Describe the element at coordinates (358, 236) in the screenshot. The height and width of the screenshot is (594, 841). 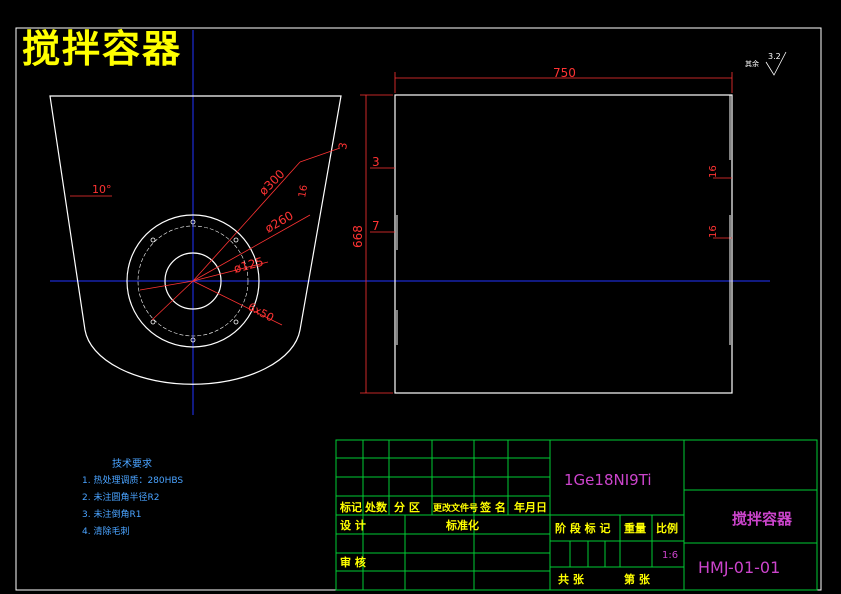
I see `dim-height: 668` at that location.